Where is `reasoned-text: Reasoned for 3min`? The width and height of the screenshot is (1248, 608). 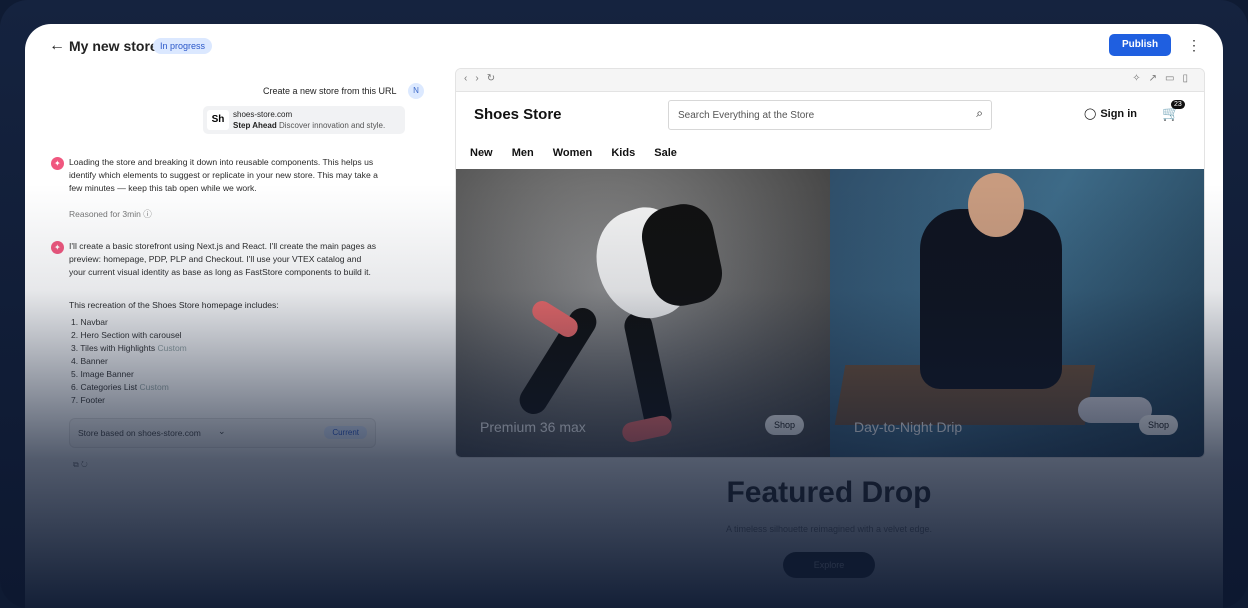 reasoned-text: Reasoned for 3min is located at coordinates (105, 214).